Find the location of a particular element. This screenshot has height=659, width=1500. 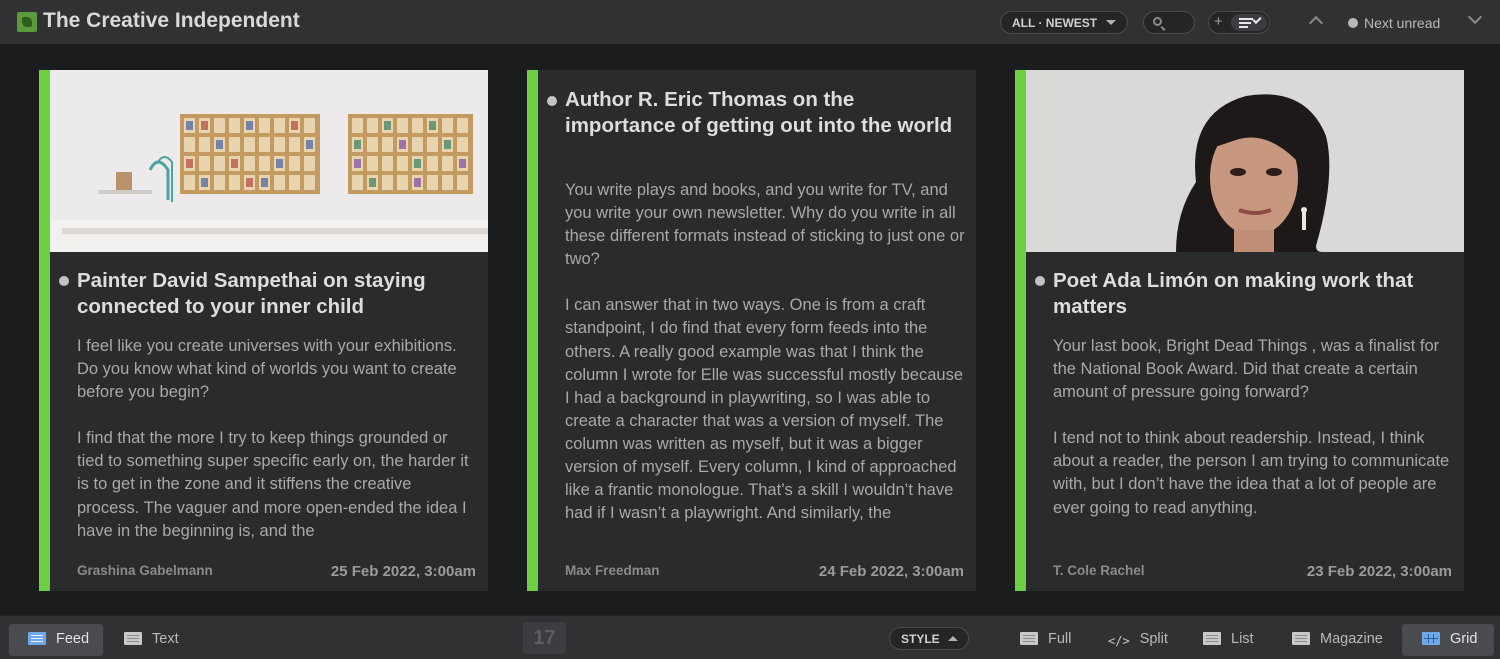

story-date: 24 Feb 2022, 3:00am is located at coordinates (891, 571).